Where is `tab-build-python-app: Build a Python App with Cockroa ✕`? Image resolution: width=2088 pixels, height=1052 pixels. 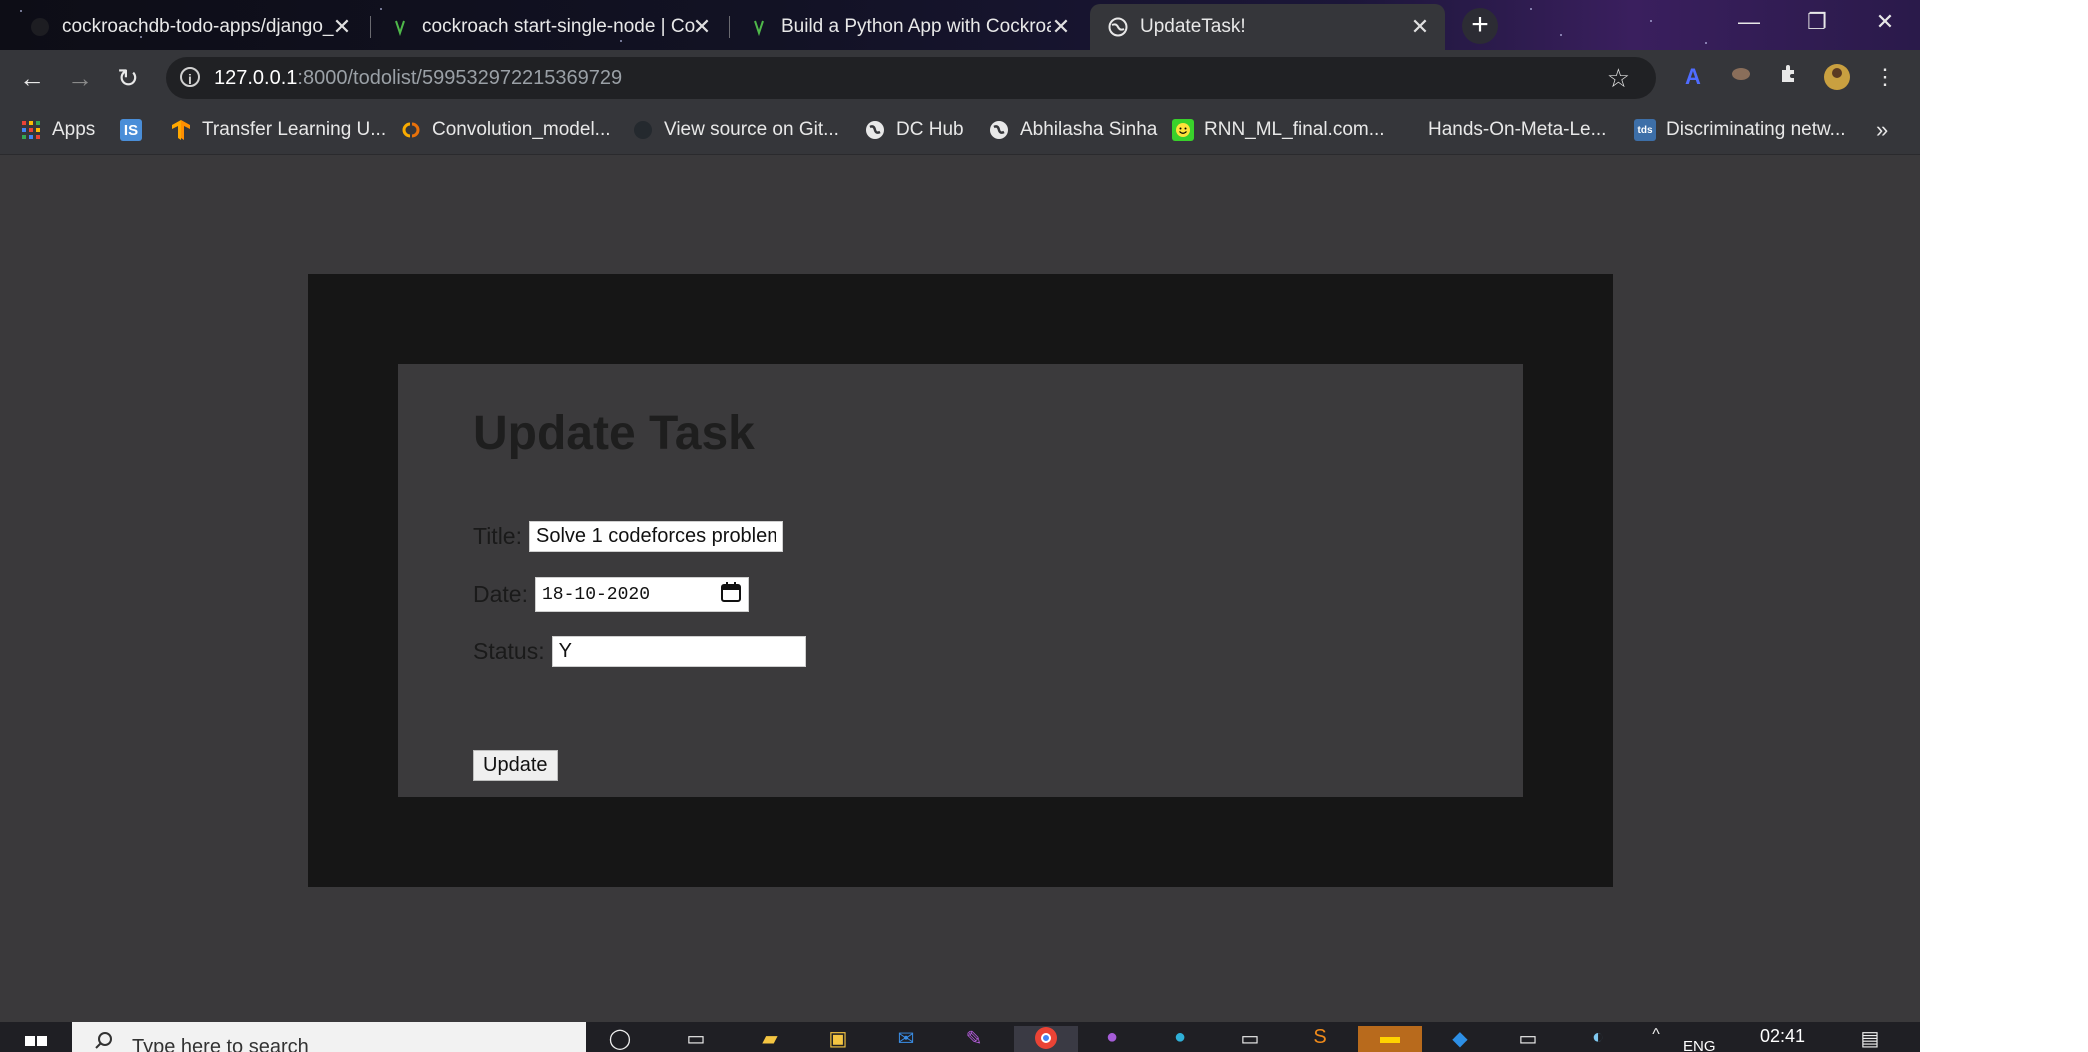
tab-build-python-app: Build a Python App with Cockroa ✕ is located at coordinates (908, 27).